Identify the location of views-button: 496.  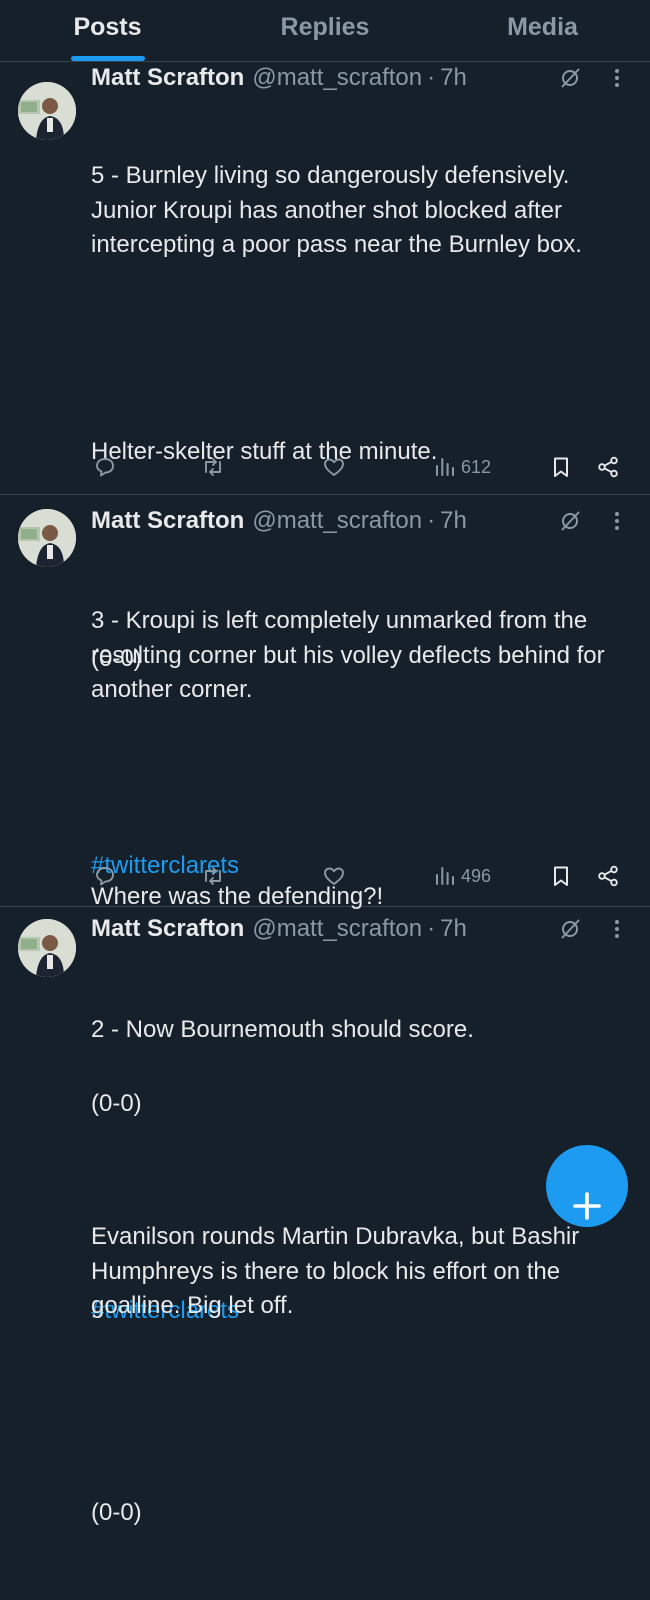
(462, 876).